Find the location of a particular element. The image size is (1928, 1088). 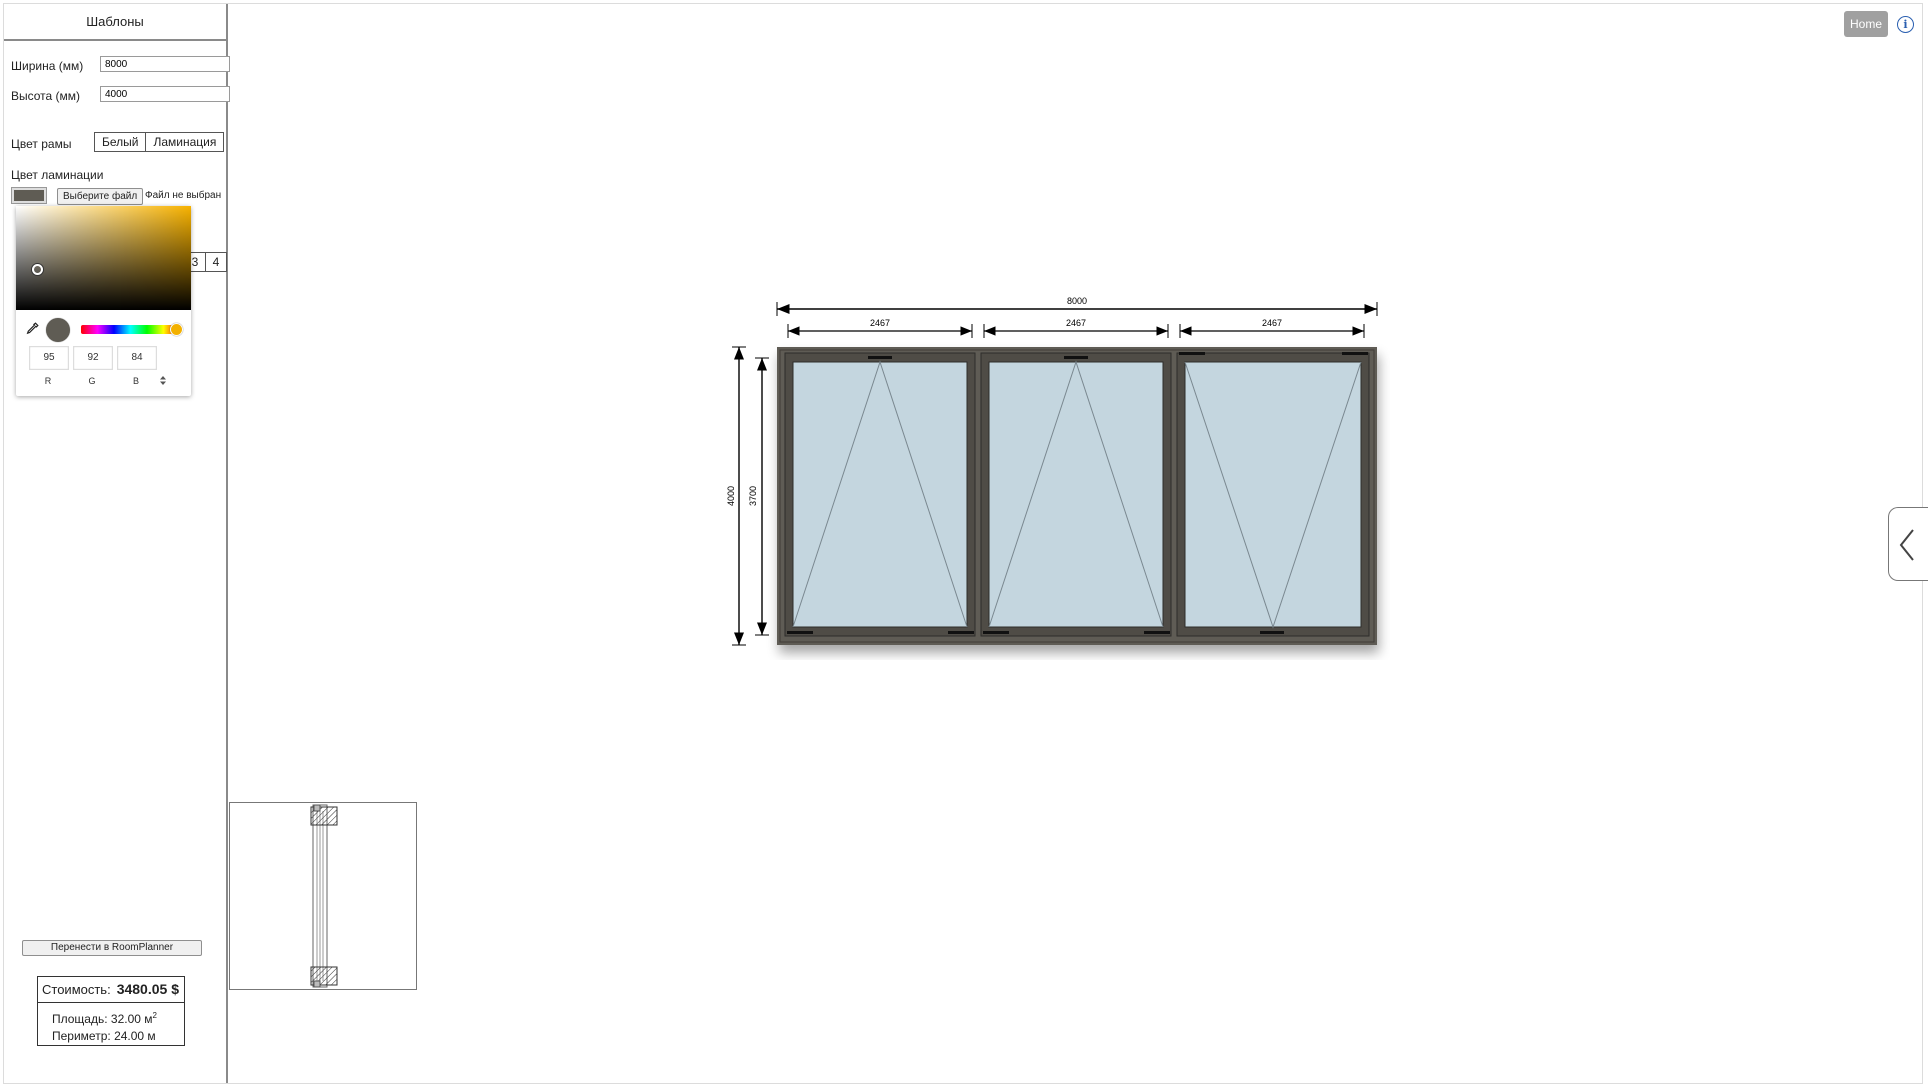

window-drawing: 8000 2467 2467 2467 4000 3700 is located at coordinates (1055, 477).